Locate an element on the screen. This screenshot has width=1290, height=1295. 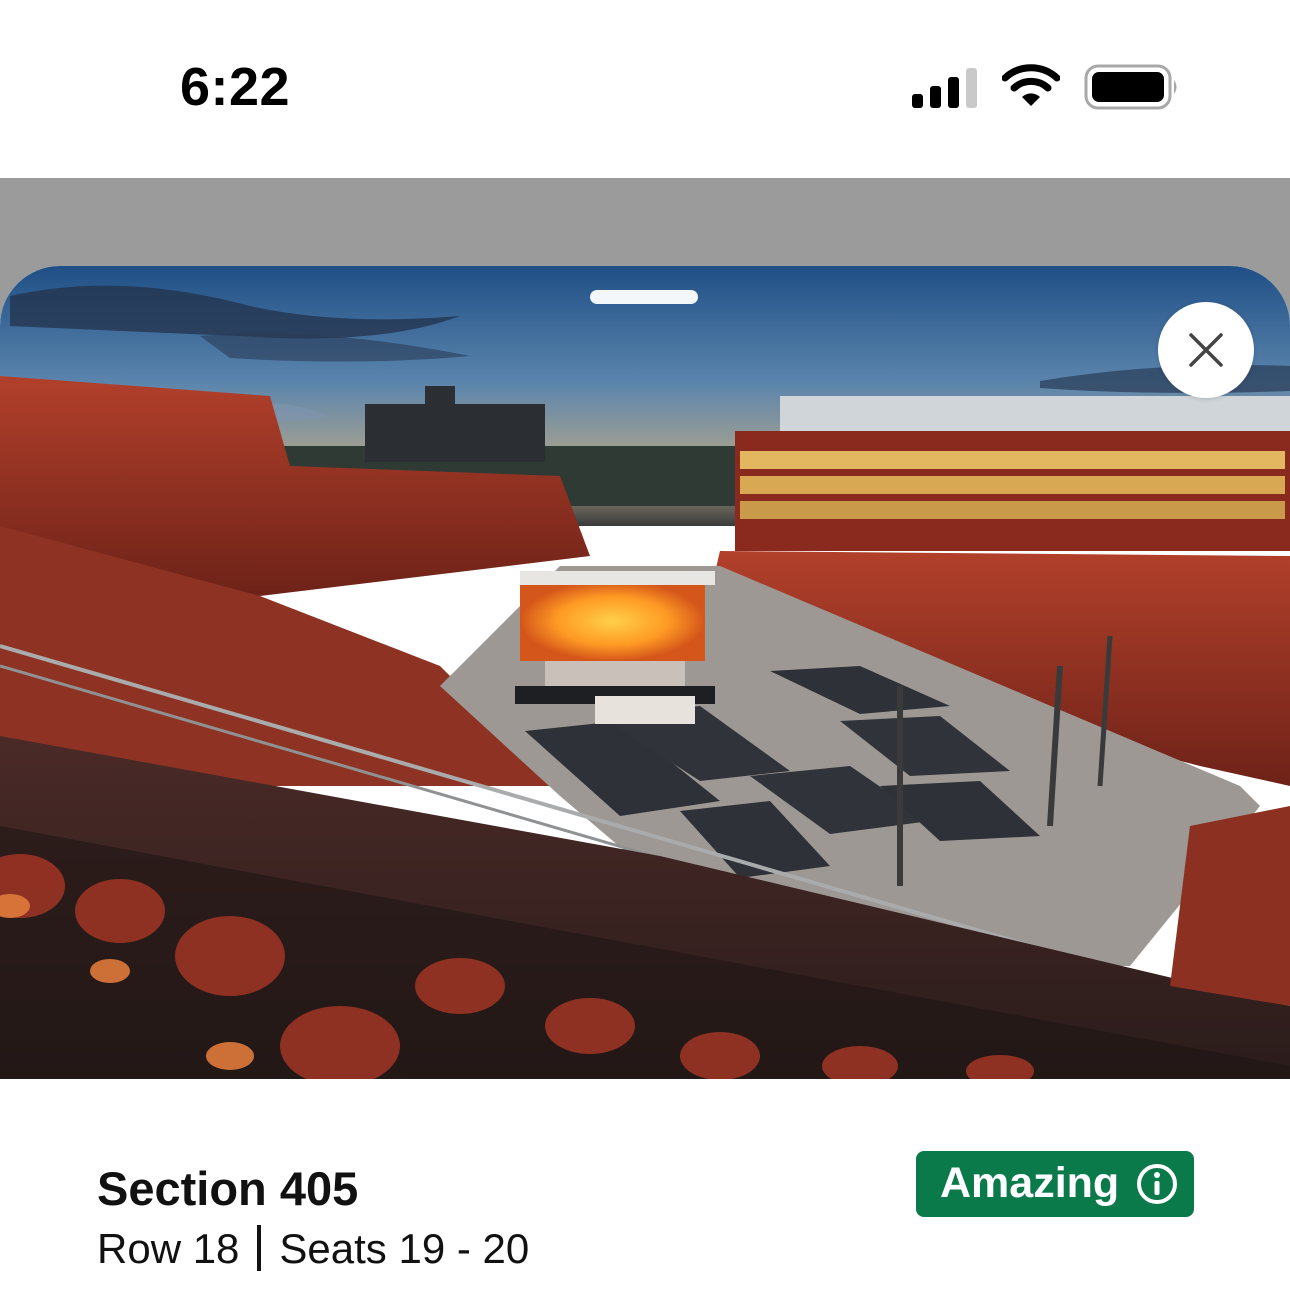
seat-details: Row 18 Seats 19 - 20 is located at coordinates (313, 1249).